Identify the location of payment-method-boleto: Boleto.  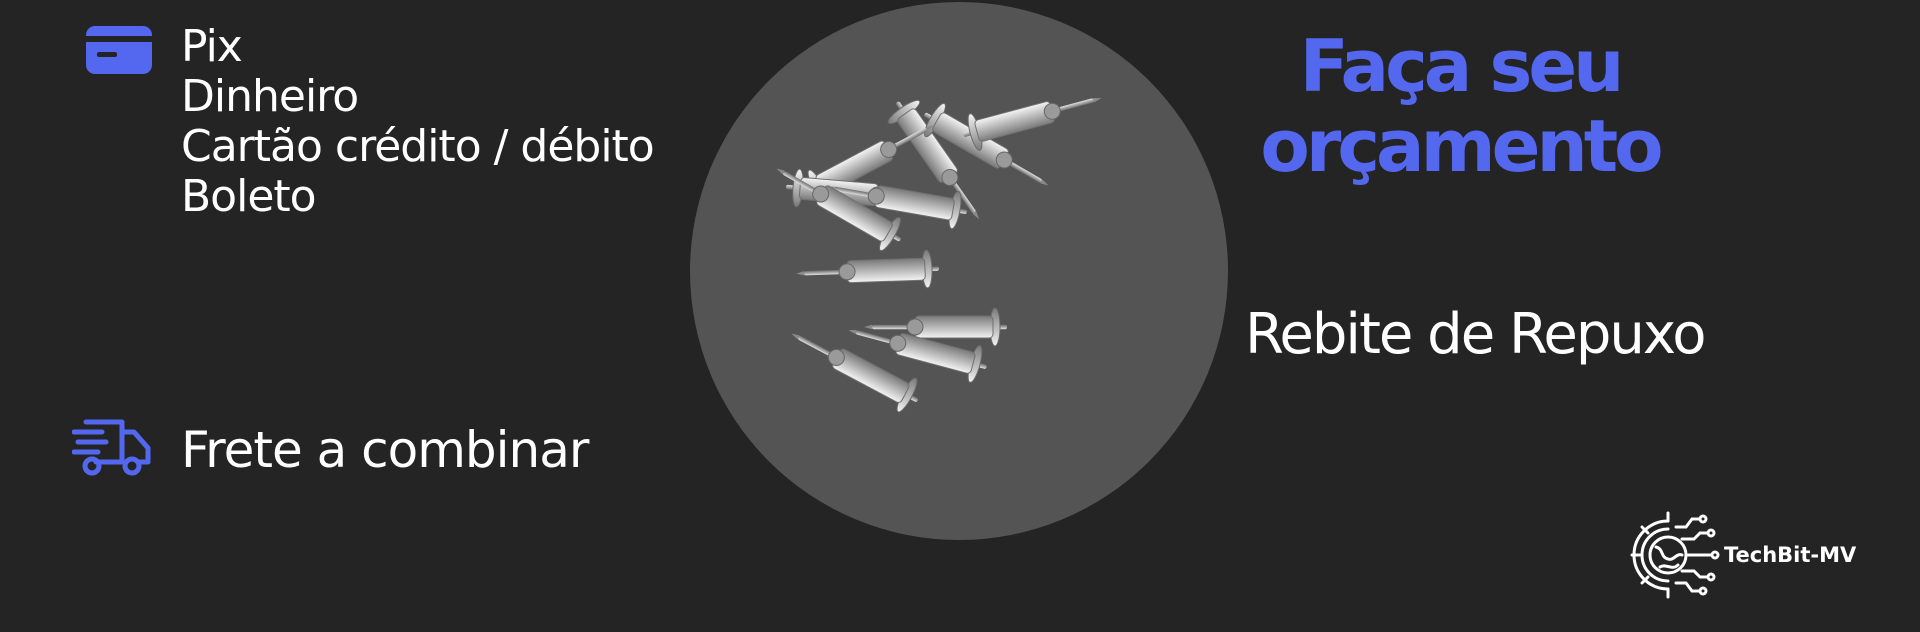
(249, 196).